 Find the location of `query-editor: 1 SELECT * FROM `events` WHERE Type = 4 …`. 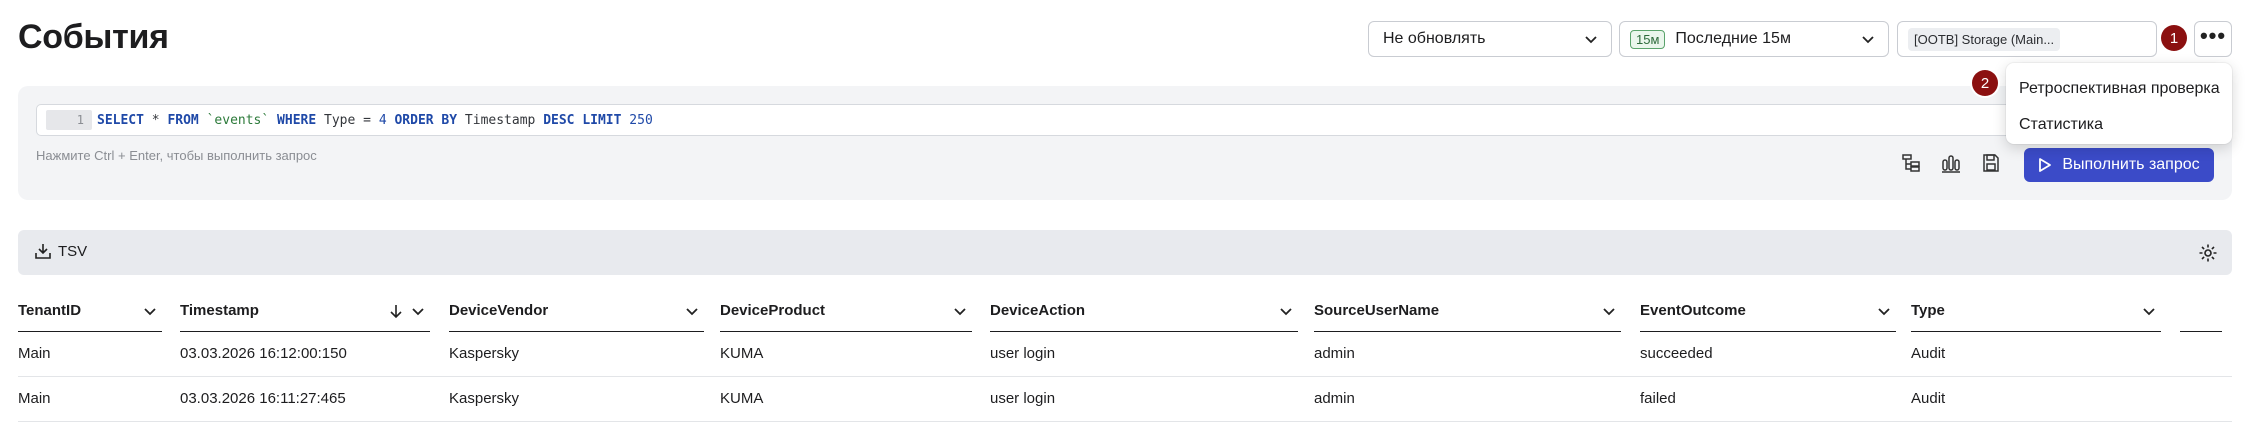

query-editor: 1 SELECT * FROM `events` WHERE Type = 4 … is located at coordinates (1030, 120).